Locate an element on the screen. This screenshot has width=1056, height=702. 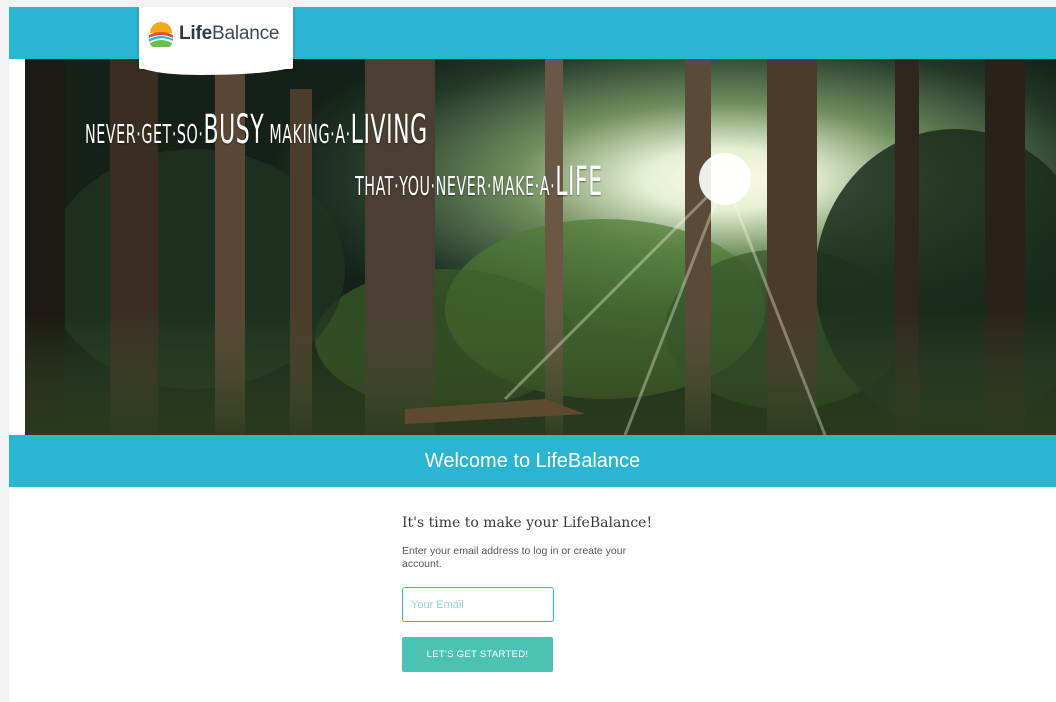
welcome-bar: Welcome to LifeBalance is located at coordinates (532, 461).